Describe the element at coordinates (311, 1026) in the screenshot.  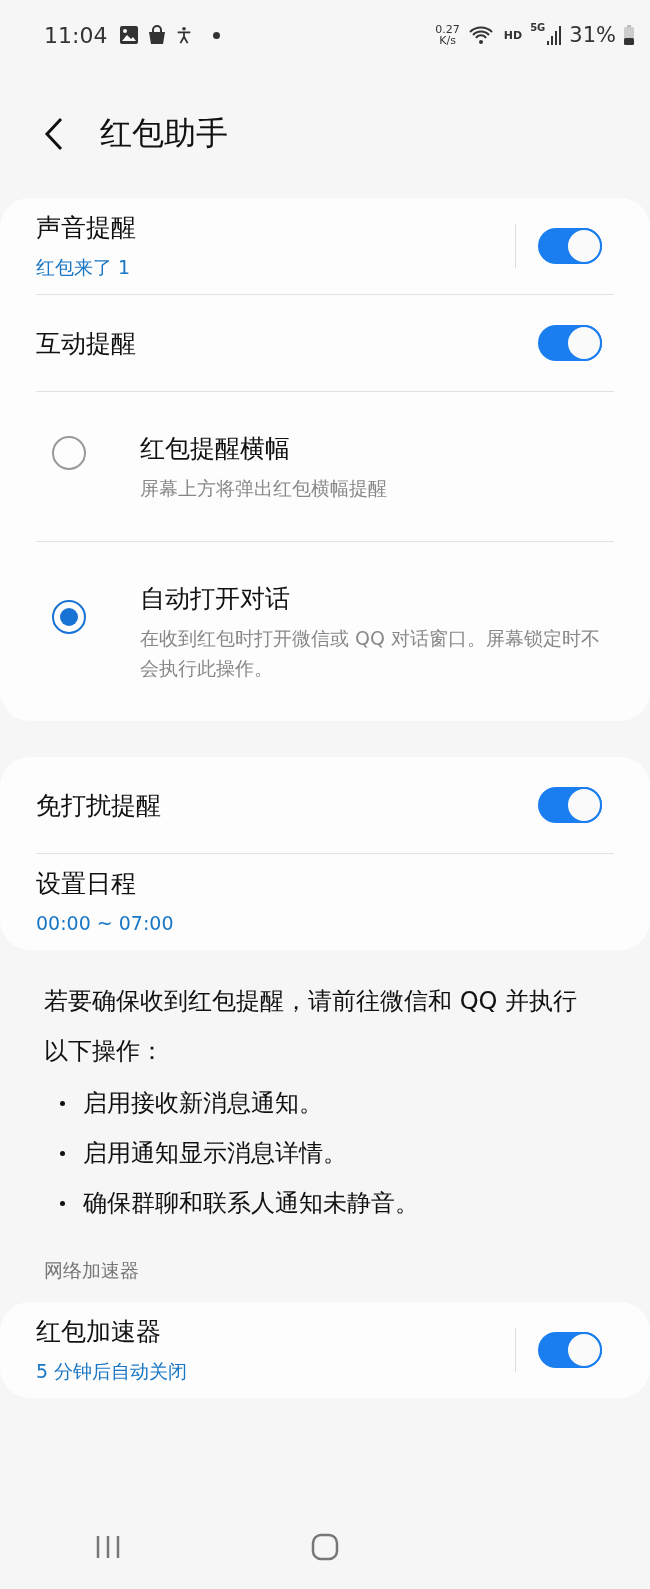
I see `info-text: 若要确保收到红包提醒，请前往微信和 QQ 并执行以下操作：` at that location.